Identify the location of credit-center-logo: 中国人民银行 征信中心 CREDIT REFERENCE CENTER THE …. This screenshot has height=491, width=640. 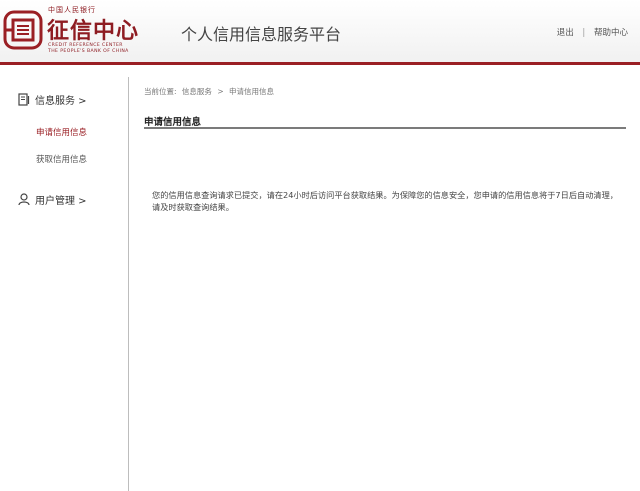
(73, 31).